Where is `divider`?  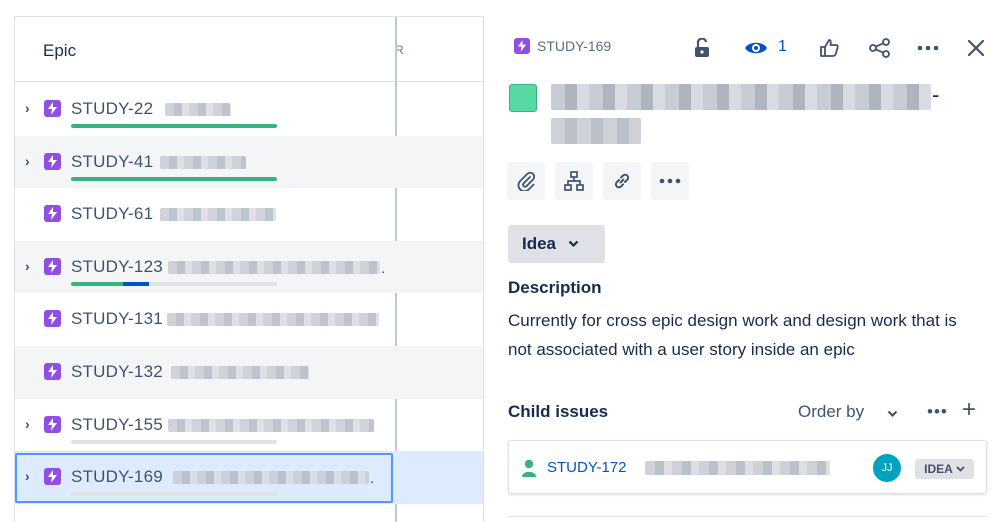 divider is located at coordinates (747, 516).